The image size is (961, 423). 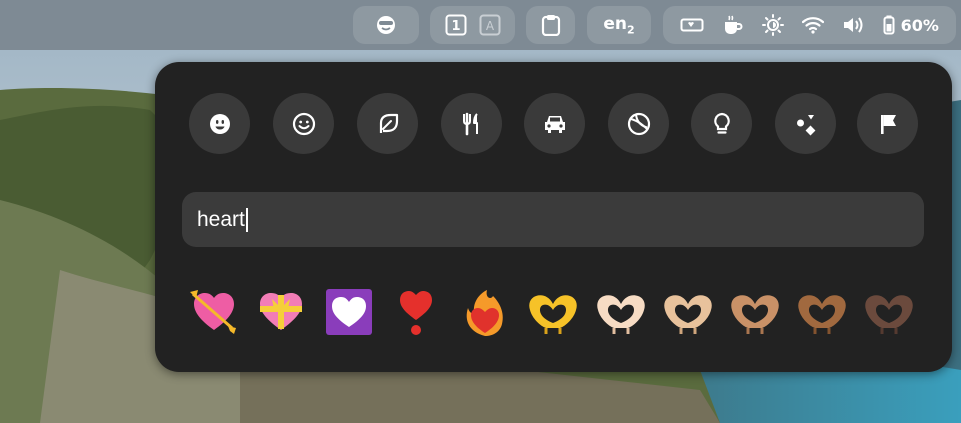 I want to click on brightness-icon, so click(x=773, y=25).